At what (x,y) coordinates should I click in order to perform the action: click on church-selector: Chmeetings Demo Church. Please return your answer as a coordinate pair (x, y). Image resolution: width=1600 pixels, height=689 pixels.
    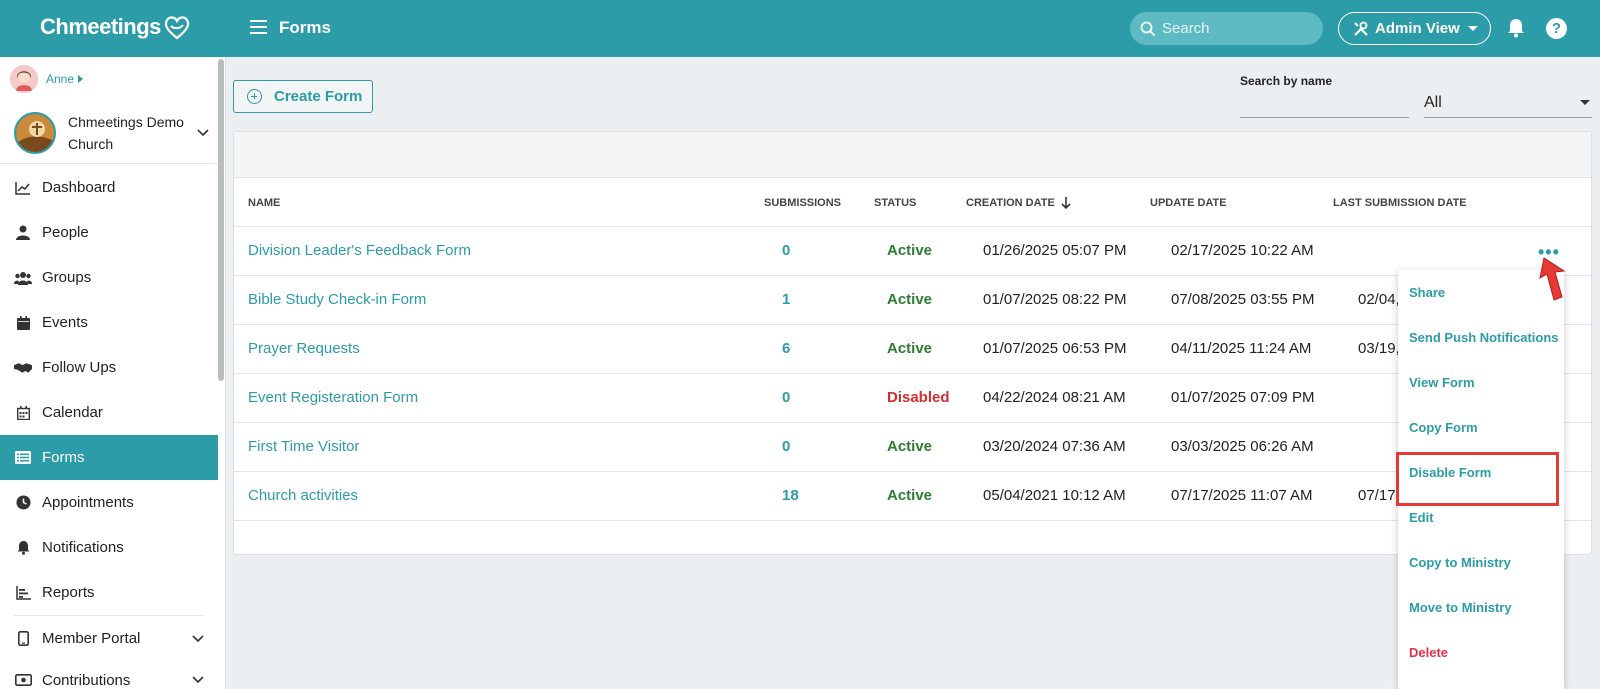
    Looking at the image, I should click on (114, 133).